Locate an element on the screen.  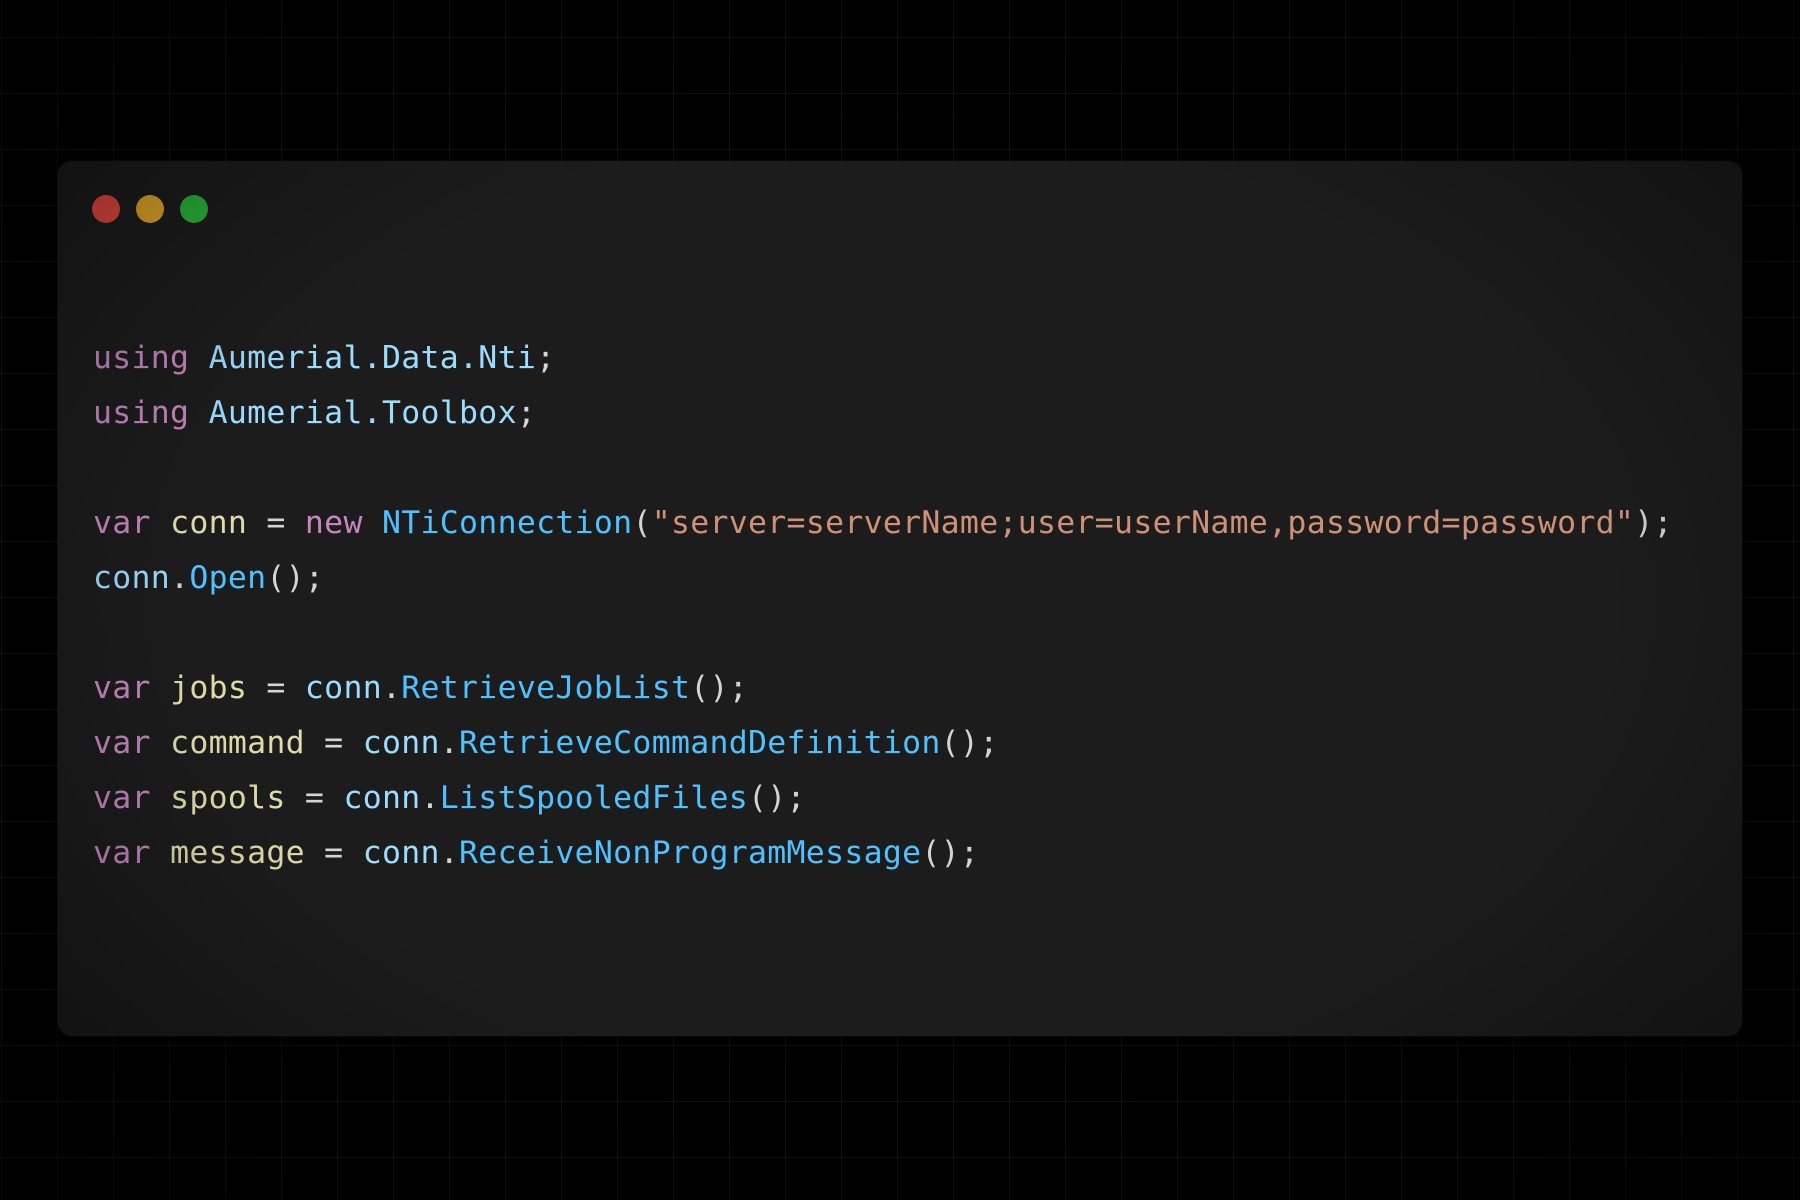
code-token: command is located at coordinates (237, 743).